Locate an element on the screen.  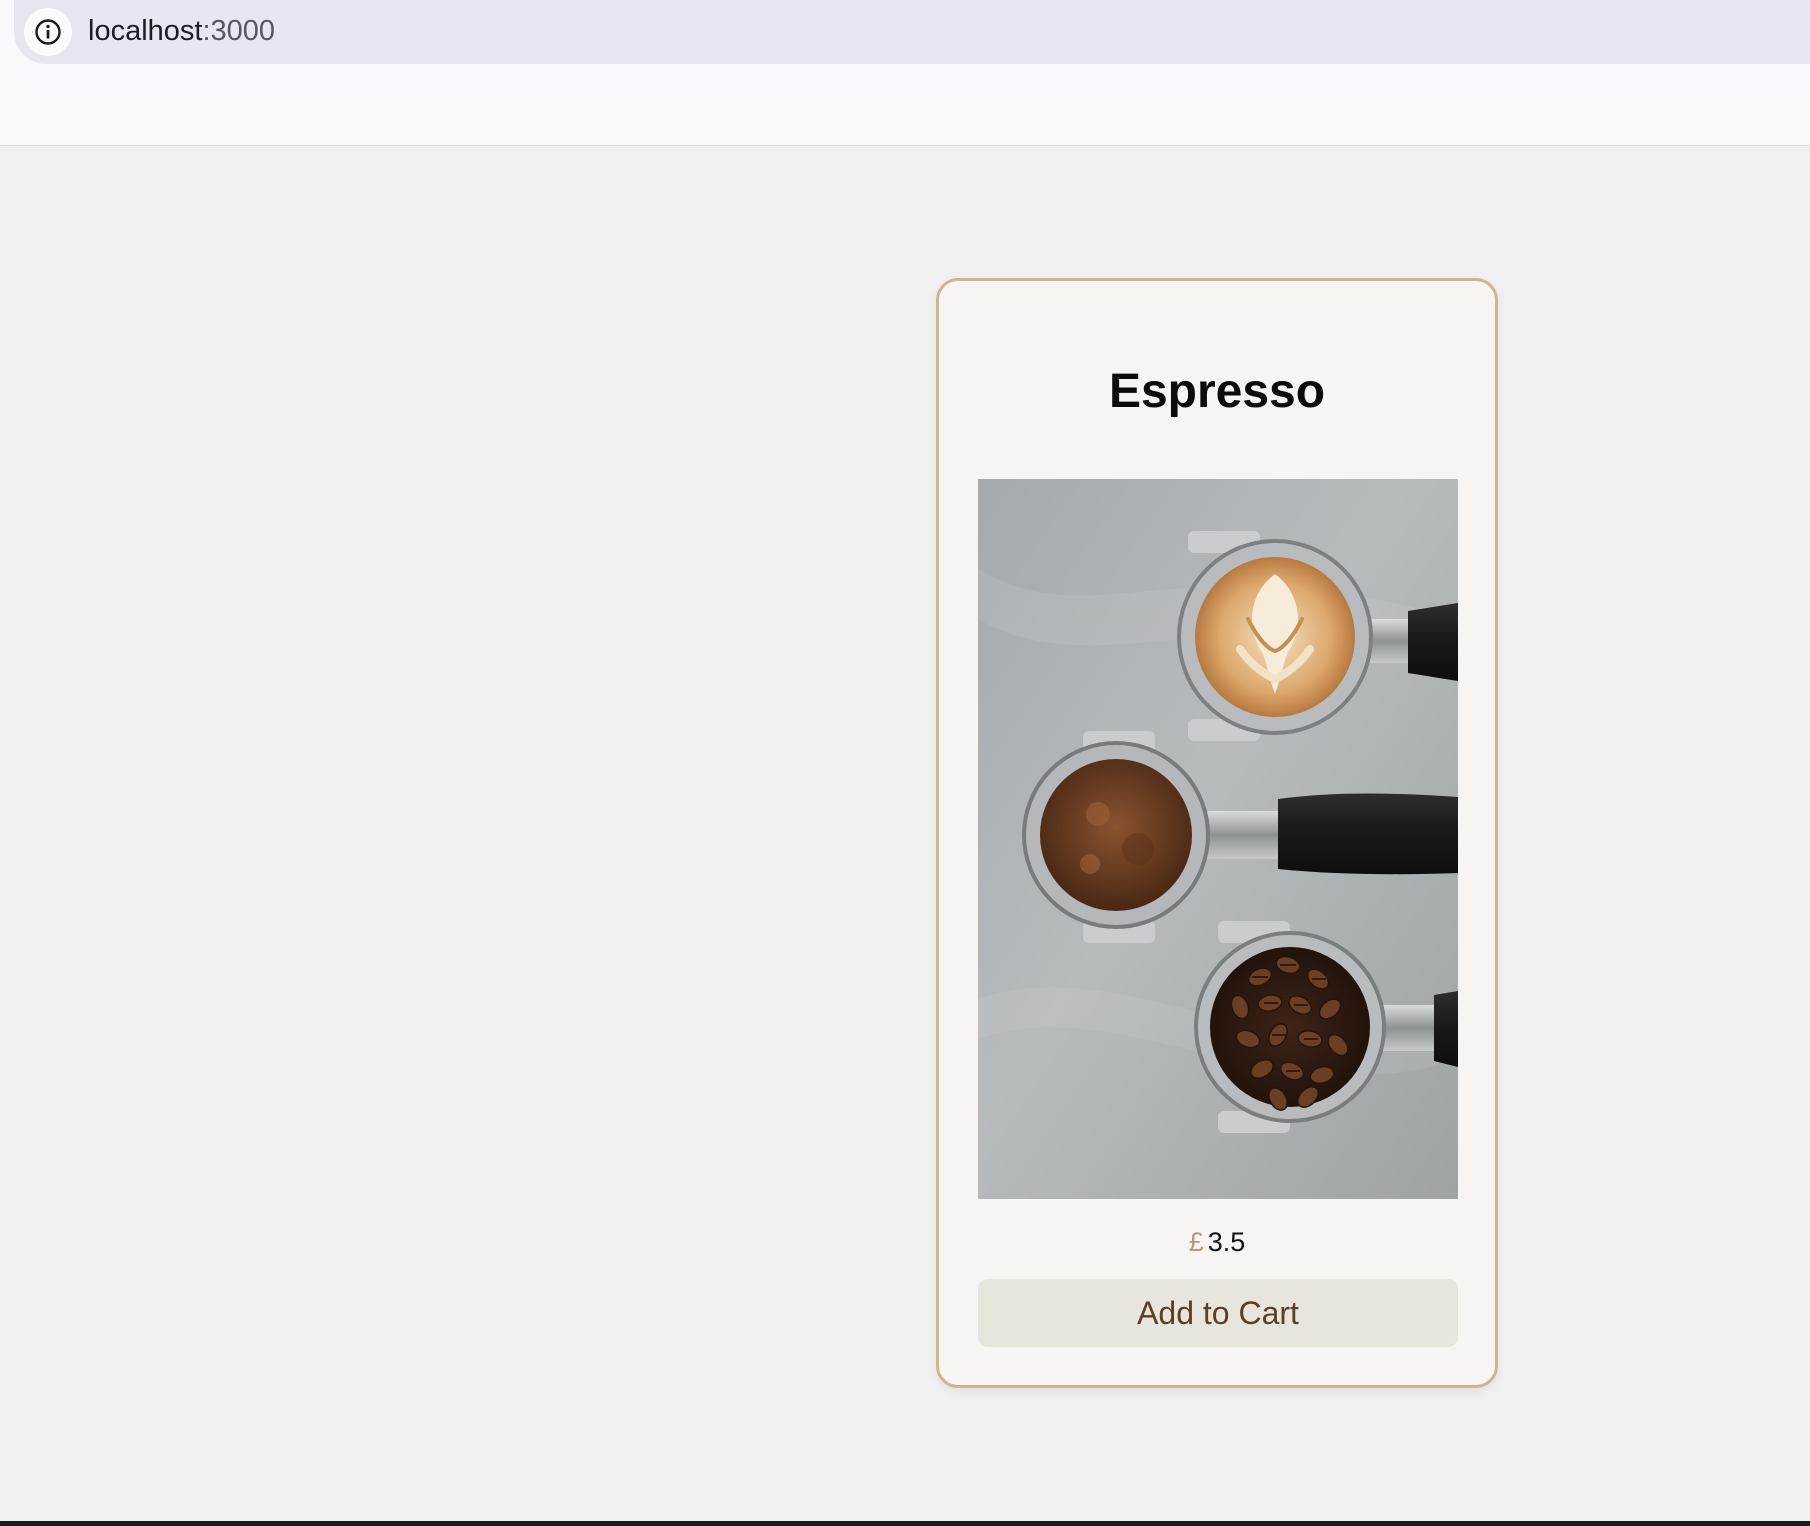
url-host: localhost is located at coordinates (145, 31).